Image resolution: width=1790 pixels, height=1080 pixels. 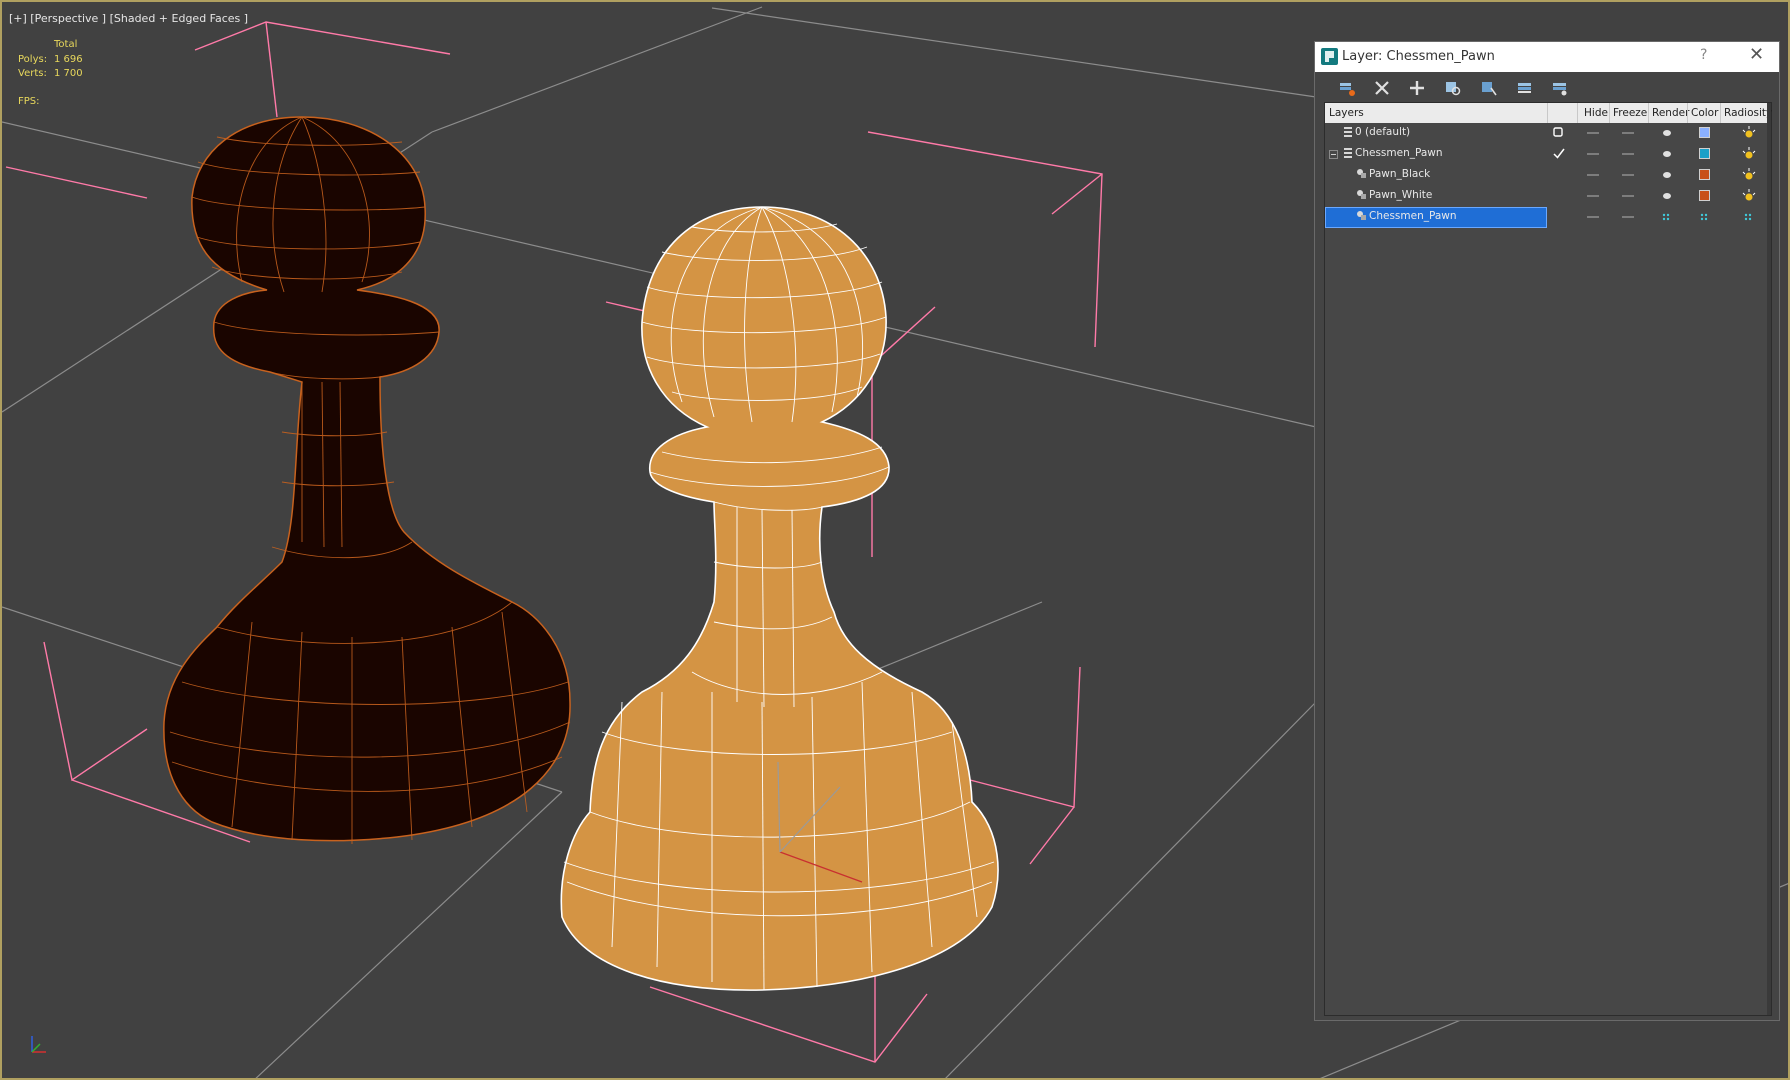 I want to click on polys-value: 1 696, so click(x=68, y=59).